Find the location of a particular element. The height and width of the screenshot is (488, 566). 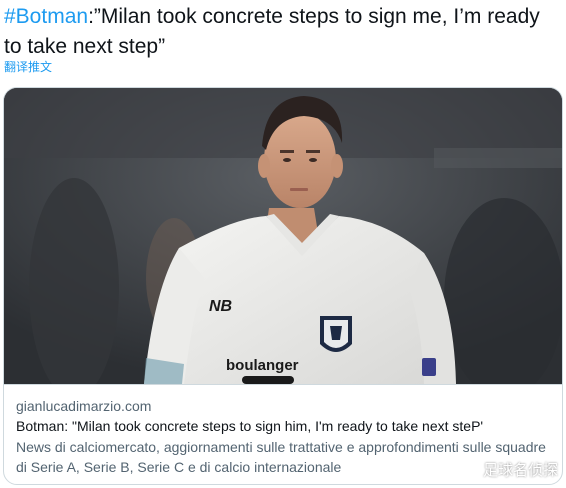

translate-tweet-link: 翻译推文 is located at coordinates (28, 67).